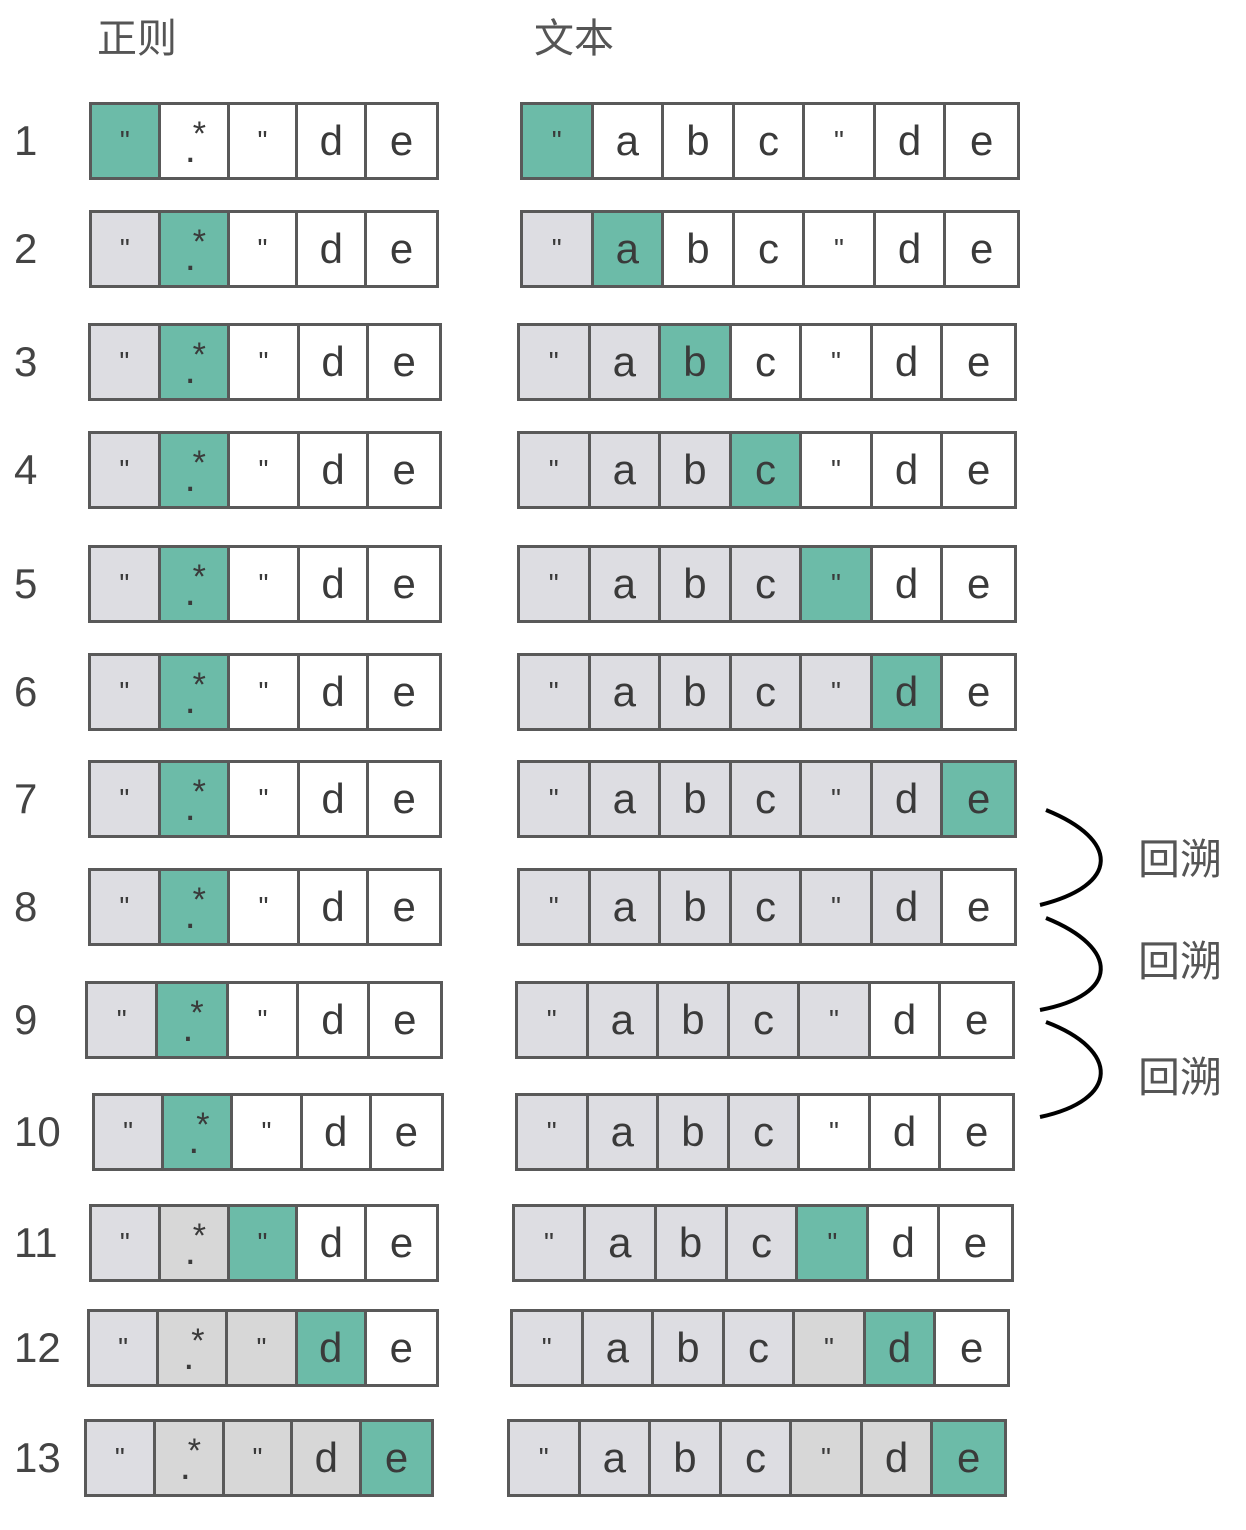 The width and height of the screenshot is (1246, 1530). Describe the element at coordinates (1180, 859) in the screenshot. I see `backtrack-label-1: 回溯` at that location.